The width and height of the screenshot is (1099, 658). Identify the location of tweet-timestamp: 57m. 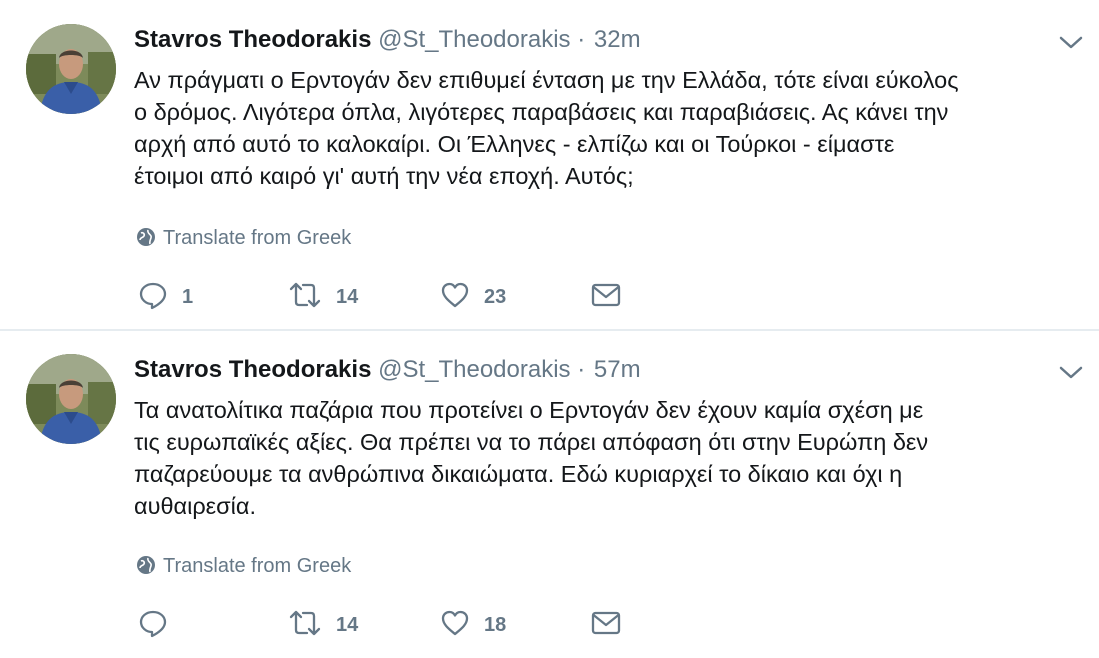
(617, 369).